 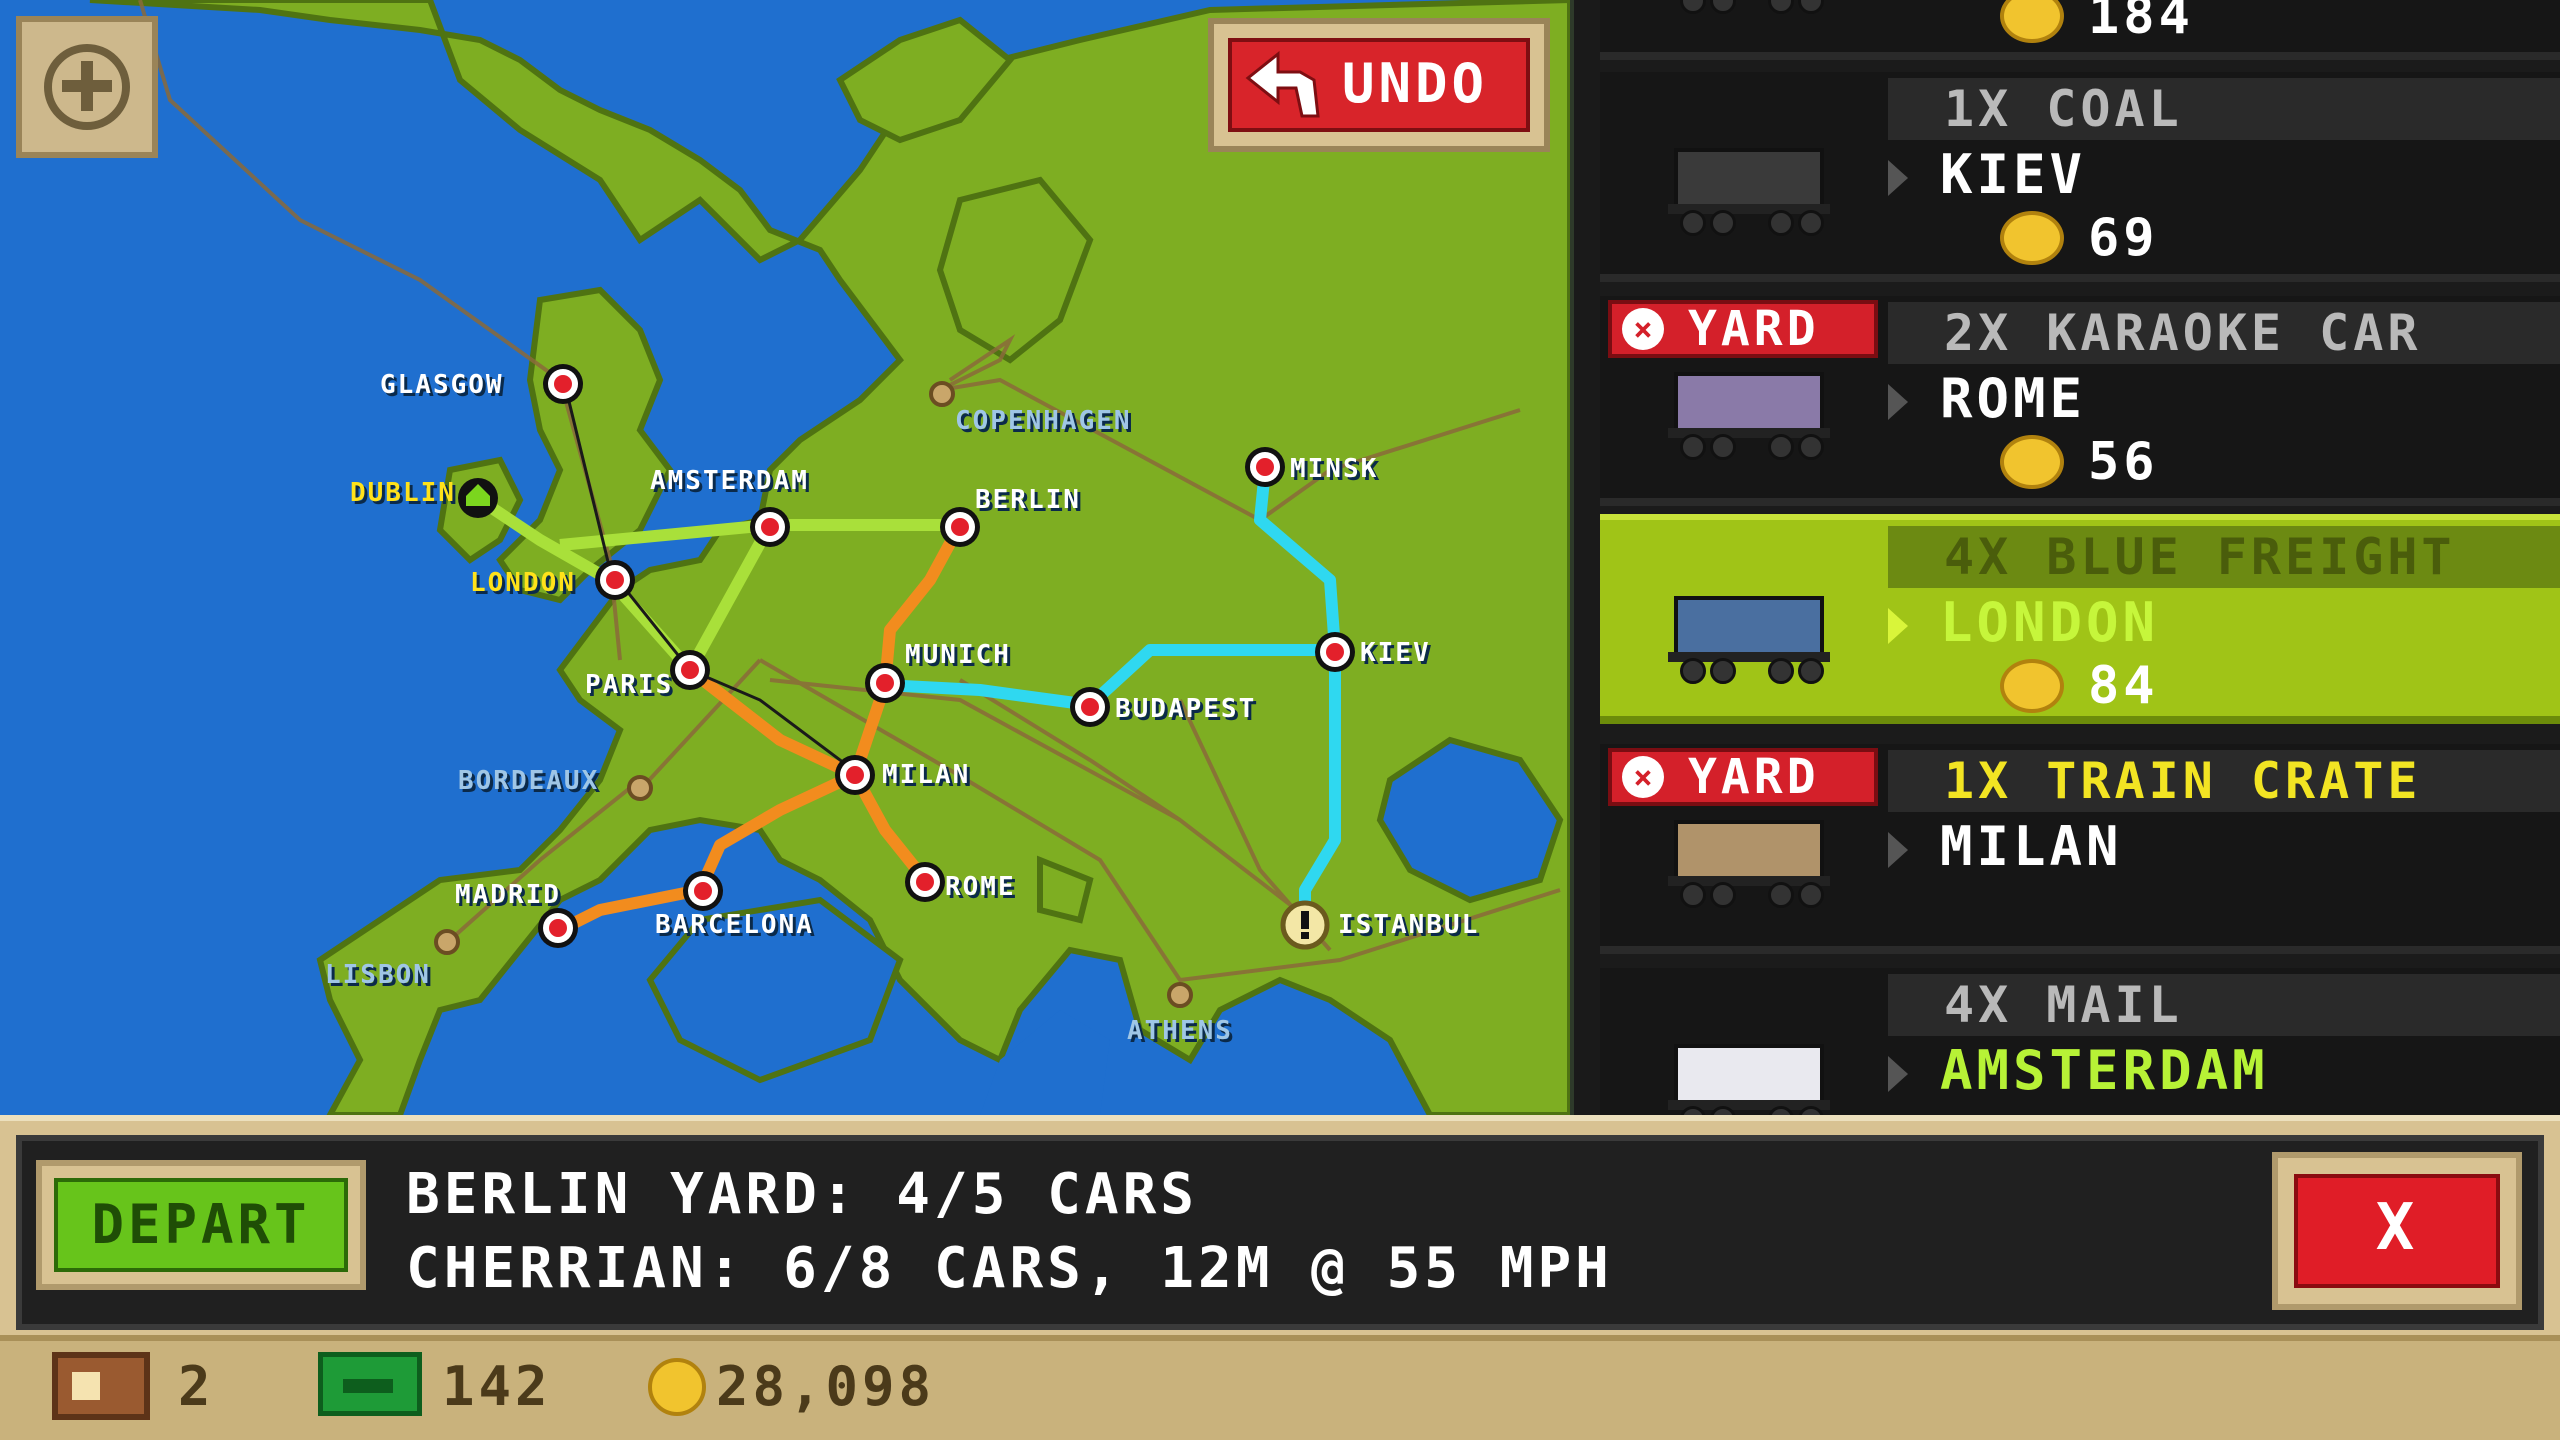 I want to click on reward-value: 56, so click(x=2123, y=462).